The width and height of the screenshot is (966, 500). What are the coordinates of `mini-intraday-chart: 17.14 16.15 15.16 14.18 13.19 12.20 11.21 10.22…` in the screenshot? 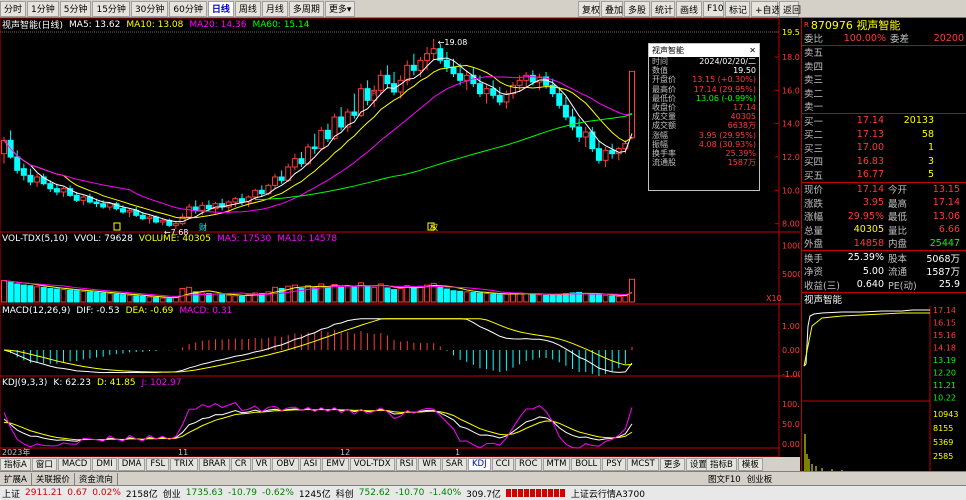 It's located at (884, 391).